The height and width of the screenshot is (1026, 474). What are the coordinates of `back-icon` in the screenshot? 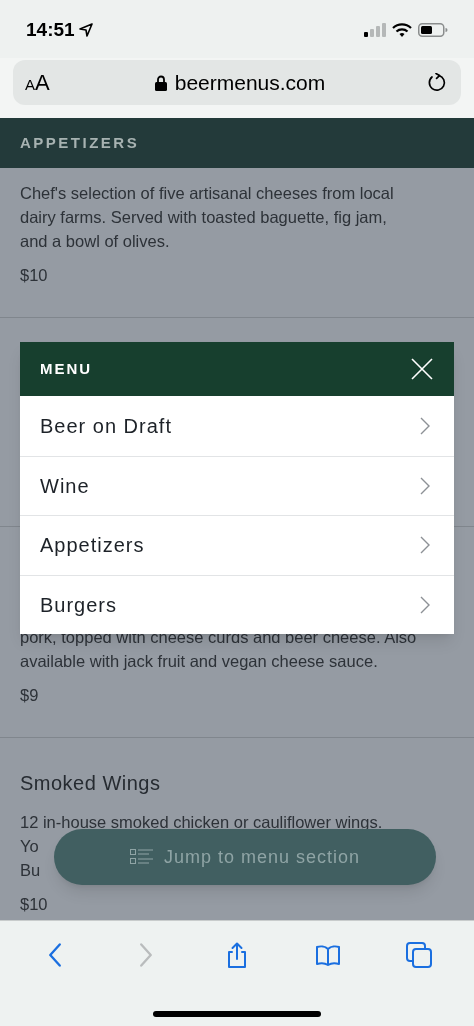 It's located at (55, 955).